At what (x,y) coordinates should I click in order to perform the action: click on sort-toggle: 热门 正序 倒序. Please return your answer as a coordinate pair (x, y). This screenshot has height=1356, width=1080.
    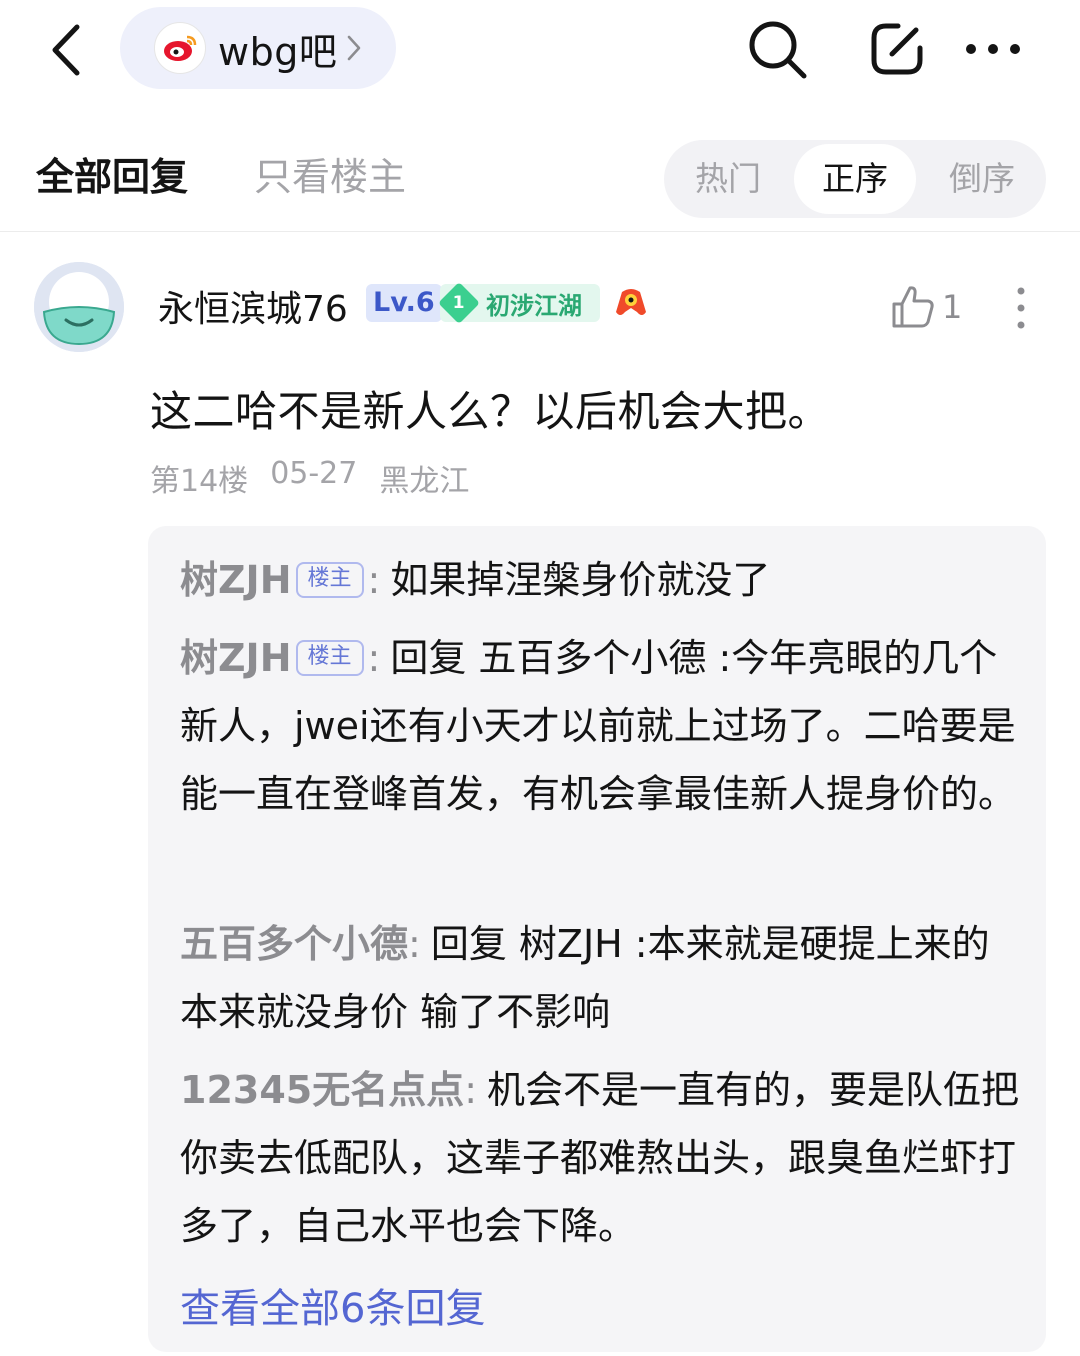
    Looking at the image, I should click on (855, 179).